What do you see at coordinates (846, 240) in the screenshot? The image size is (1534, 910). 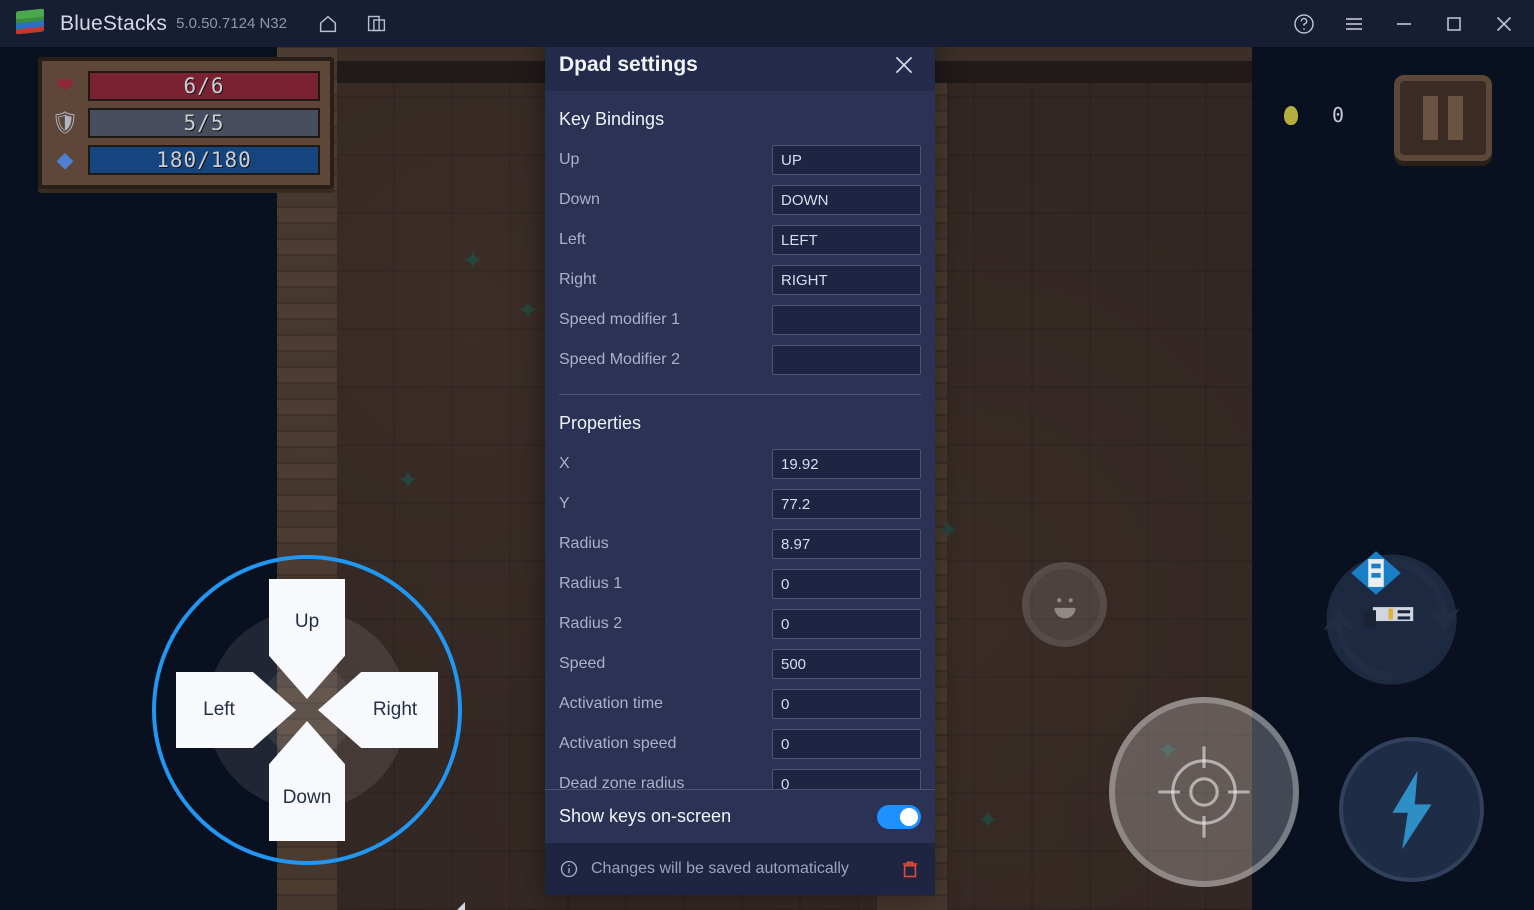 I see `keybind-input-left: LEFT` at bounding box center [846, 240].